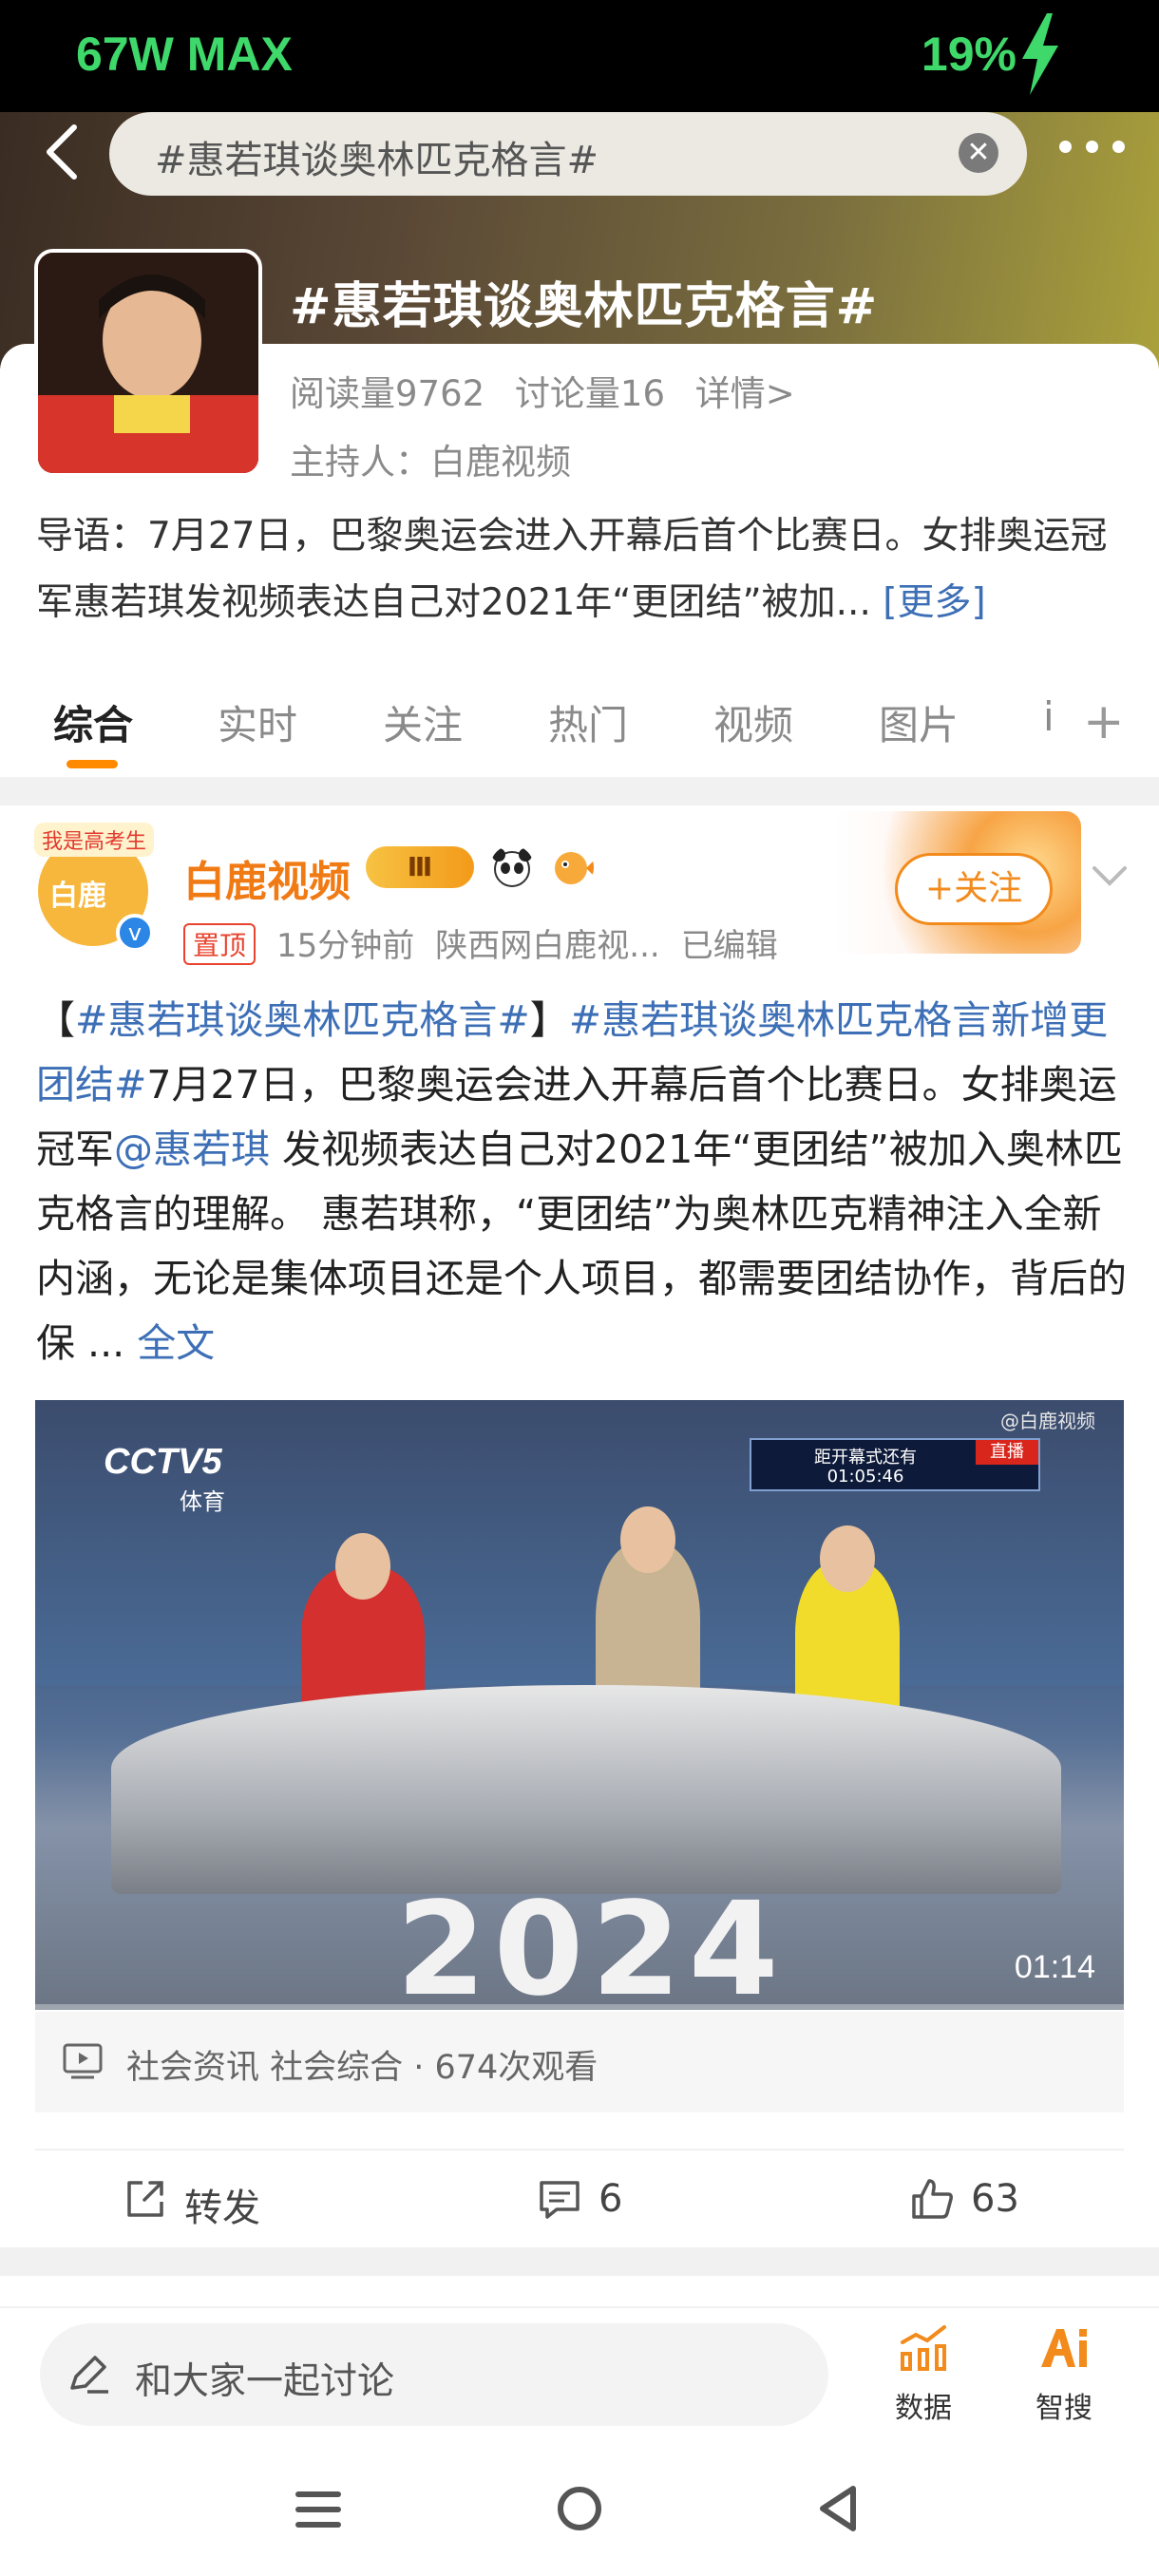 The width and height of the screenshot is (1159, 2576). Describe the element at coordinates (1048, 716) in the screenshot. I see `tab-truncated: i` at that location.